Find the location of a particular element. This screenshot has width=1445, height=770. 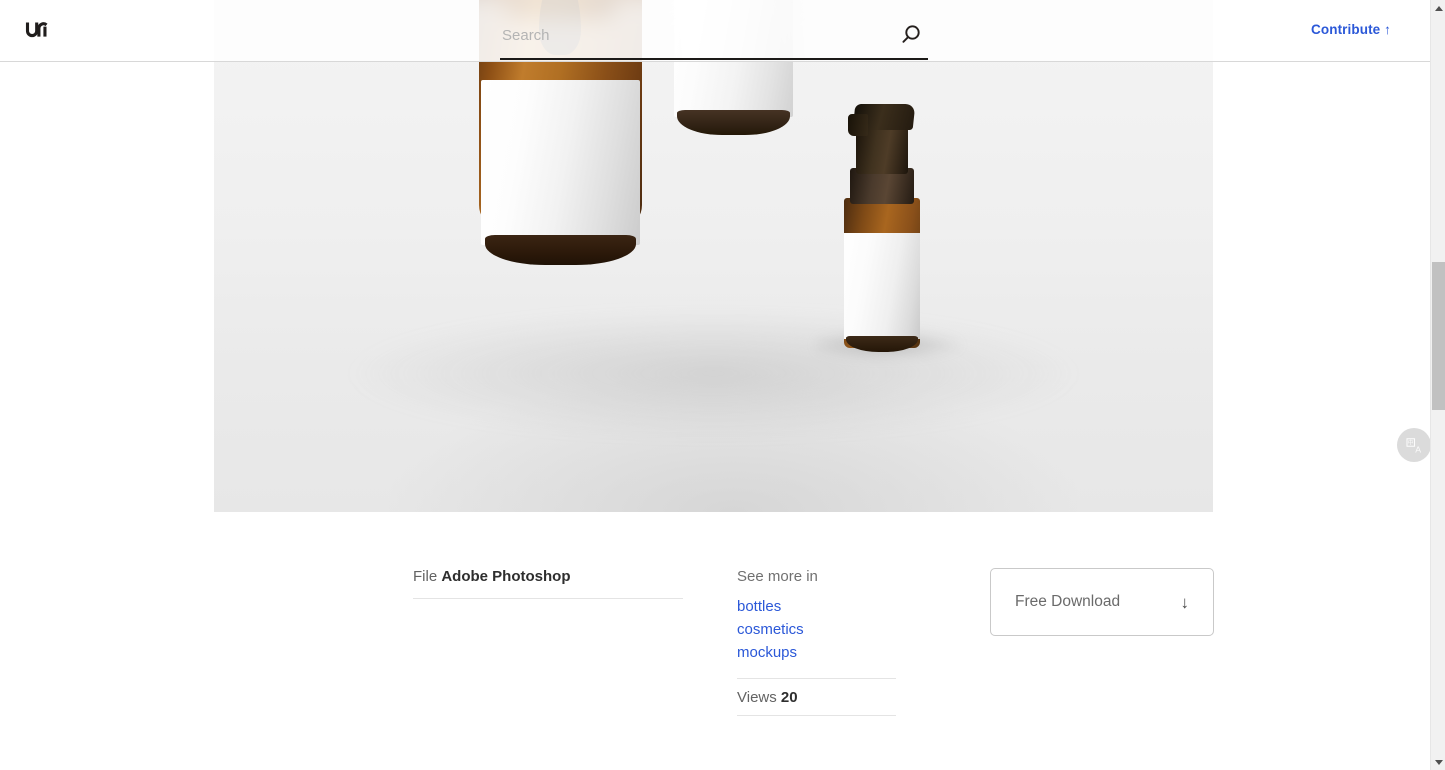

svg-text: A is located at coordinates (1418, 449).